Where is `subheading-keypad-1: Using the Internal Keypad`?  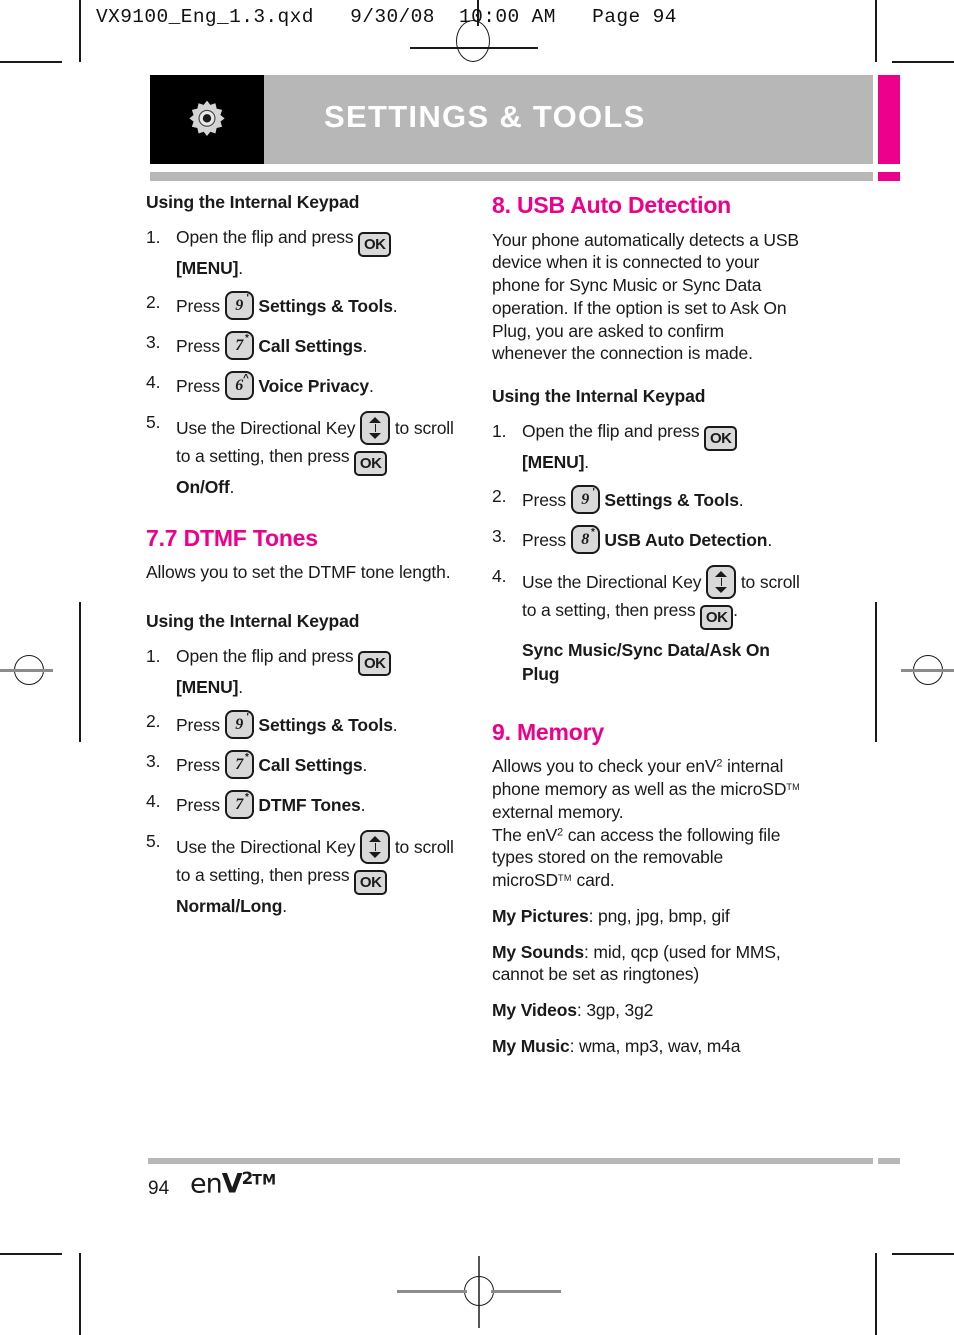 subheading-keypad-1: Using the Internal Keypad is located at coordinates (253, 202).